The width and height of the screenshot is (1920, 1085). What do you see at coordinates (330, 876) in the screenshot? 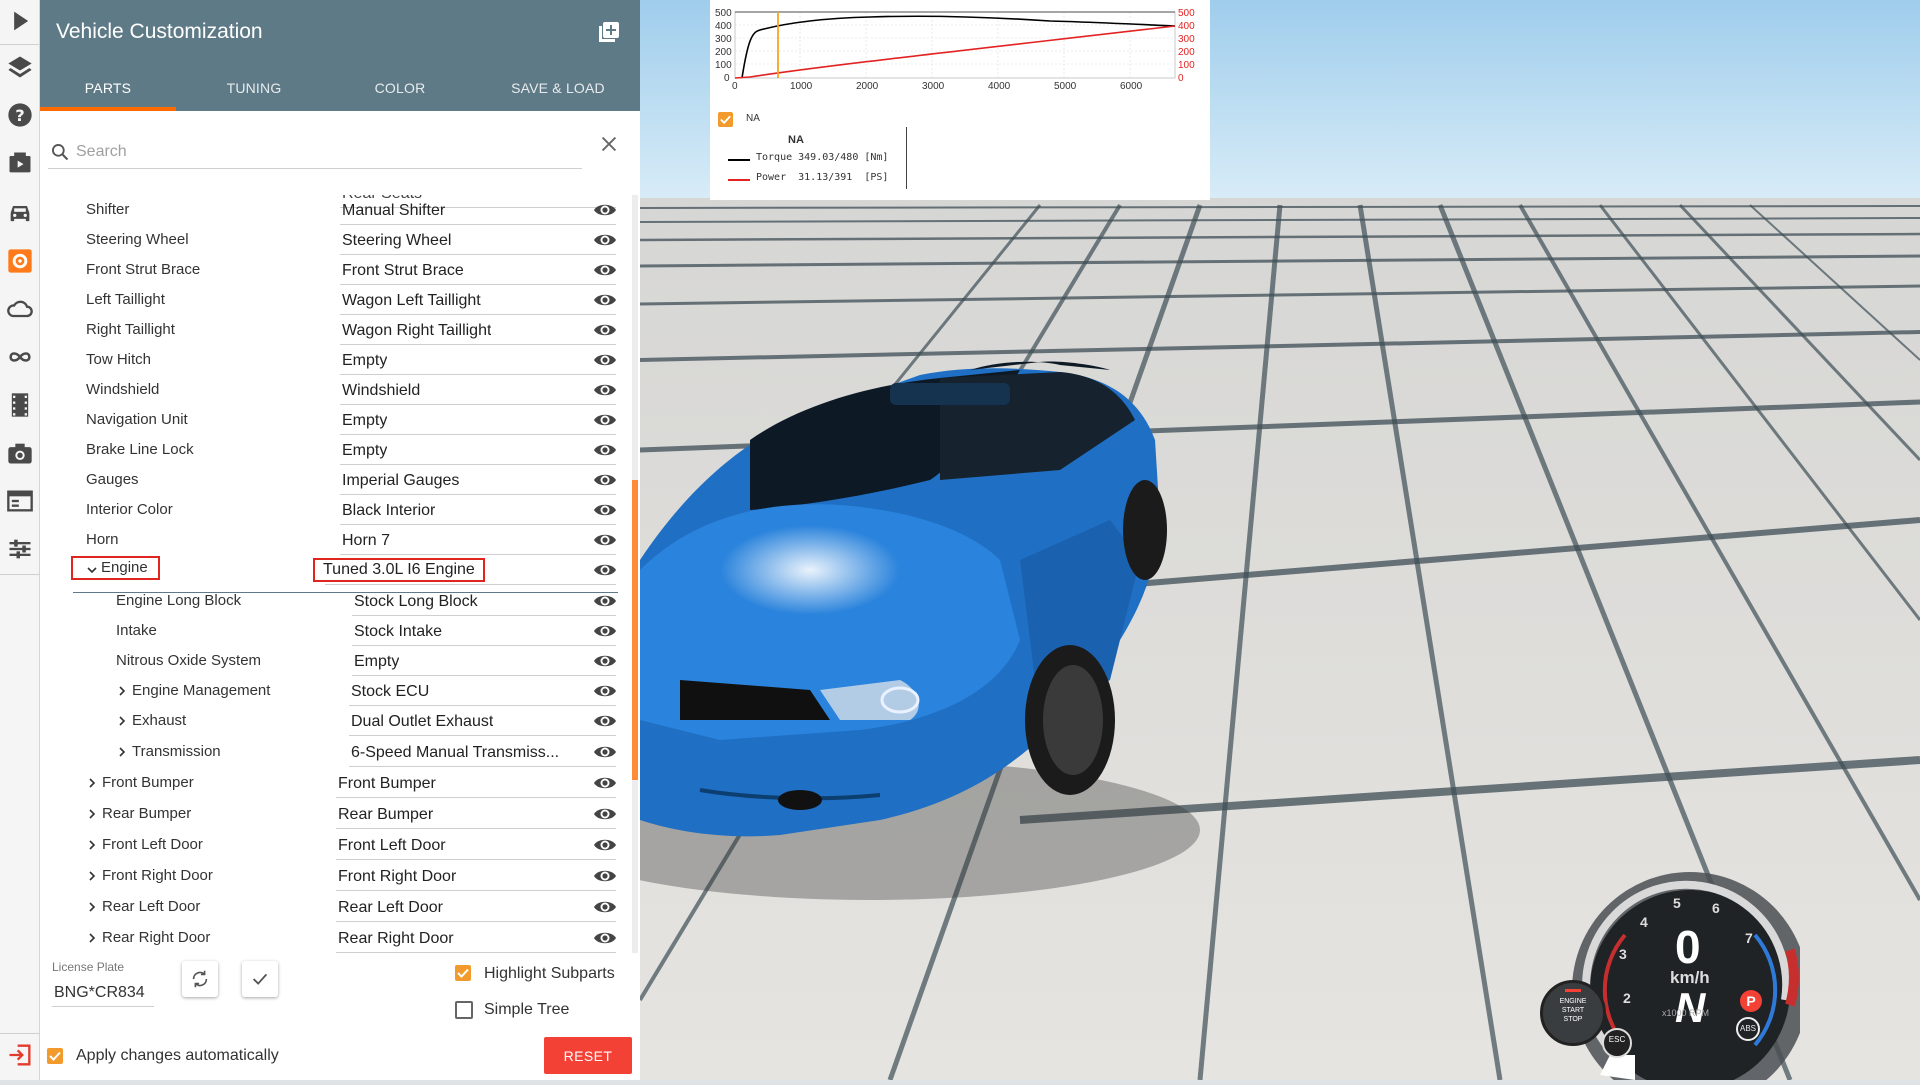
I see `list-item: Front Right Door Front Right Door` at bounding box center [330, 876].